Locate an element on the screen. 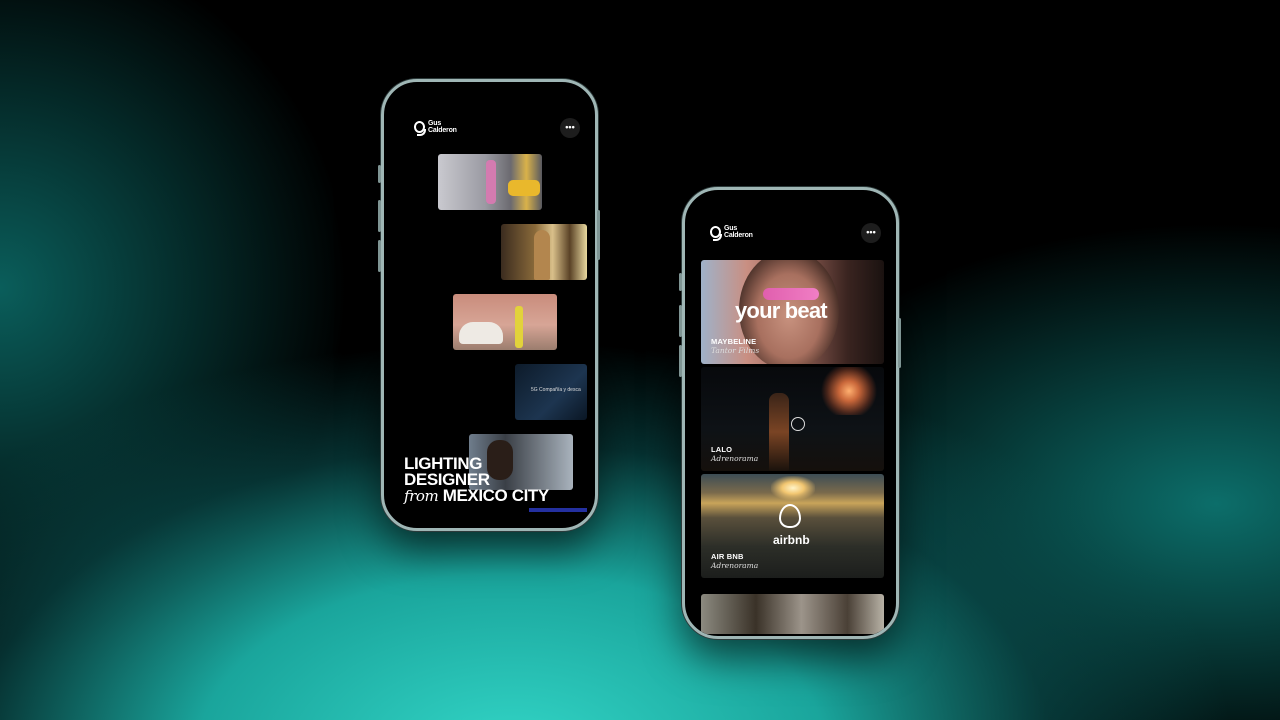  white-car is located at coordinates (481, 333).